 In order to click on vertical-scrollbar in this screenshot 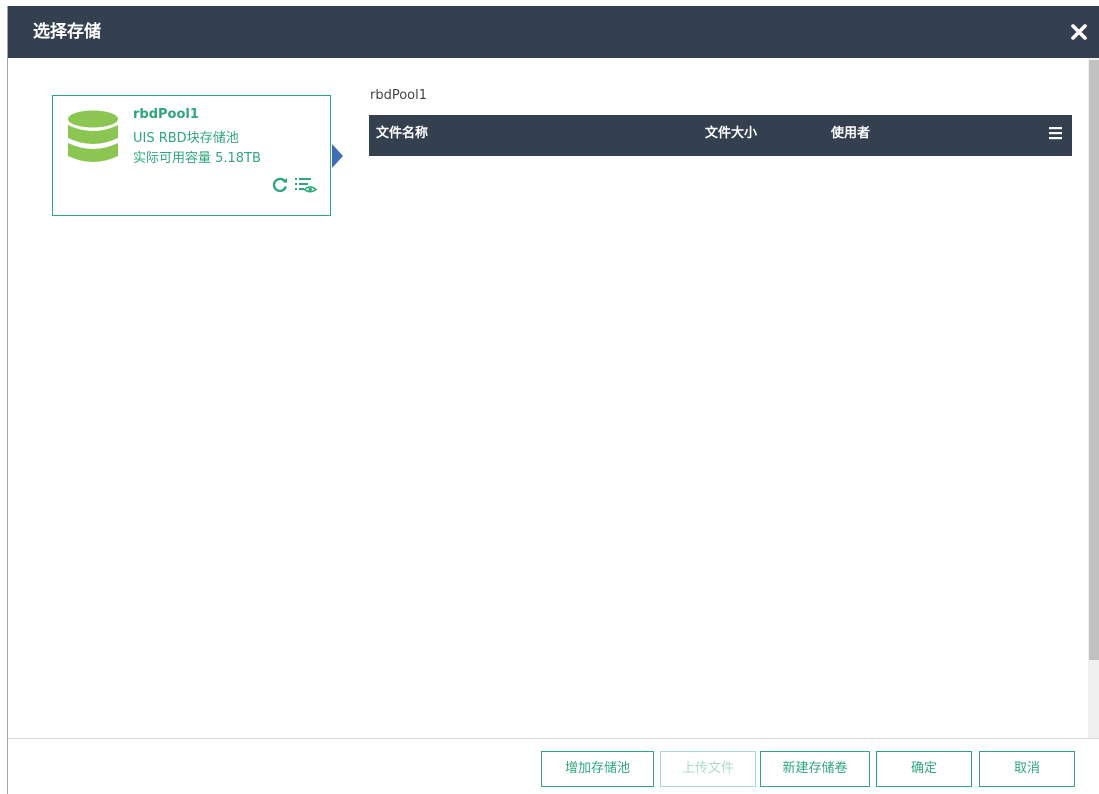, I will do `click(1093, 398)`.